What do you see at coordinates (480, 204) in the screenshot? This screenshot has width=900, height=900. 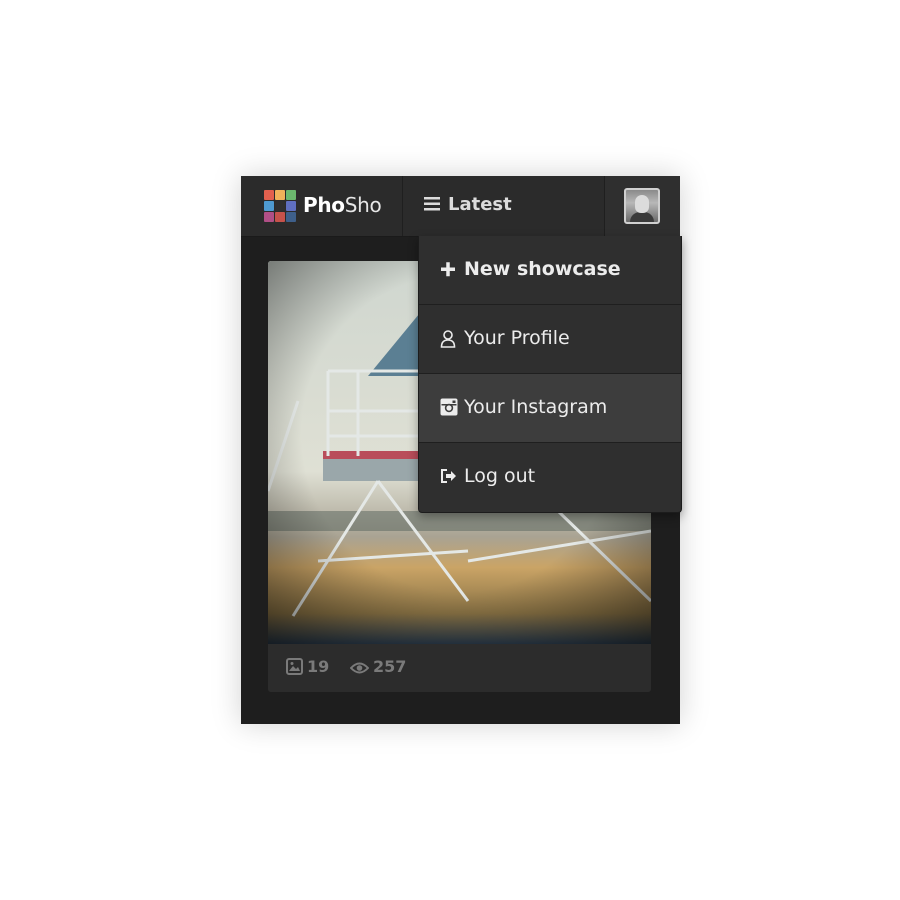 I see `latest-label: Latest` at bounding box center [480, 204].